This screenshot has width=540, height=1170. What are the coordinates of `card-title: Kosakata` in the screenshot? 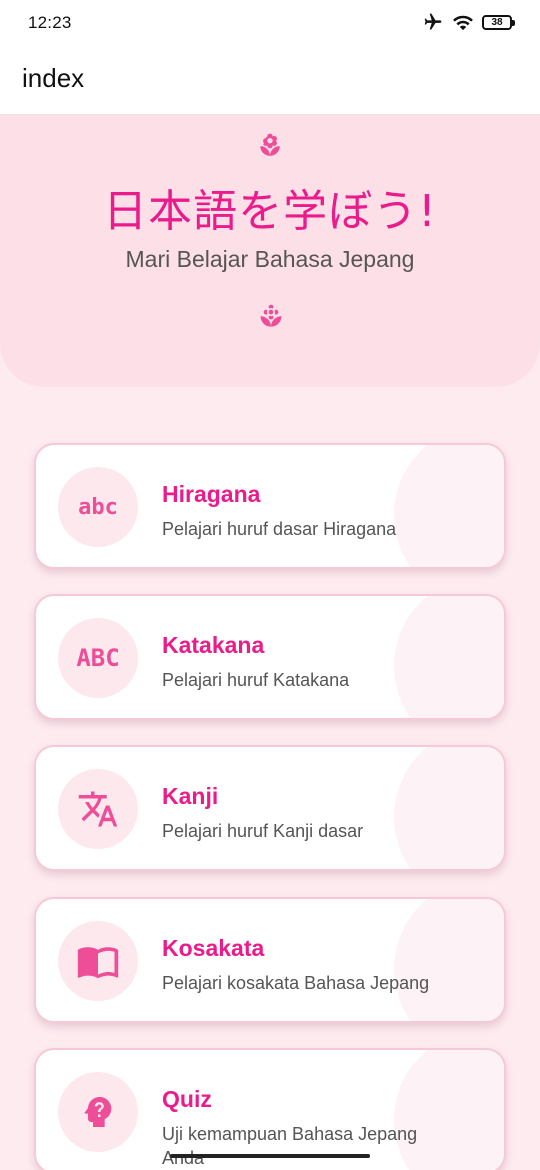 It's located at (213, 948).